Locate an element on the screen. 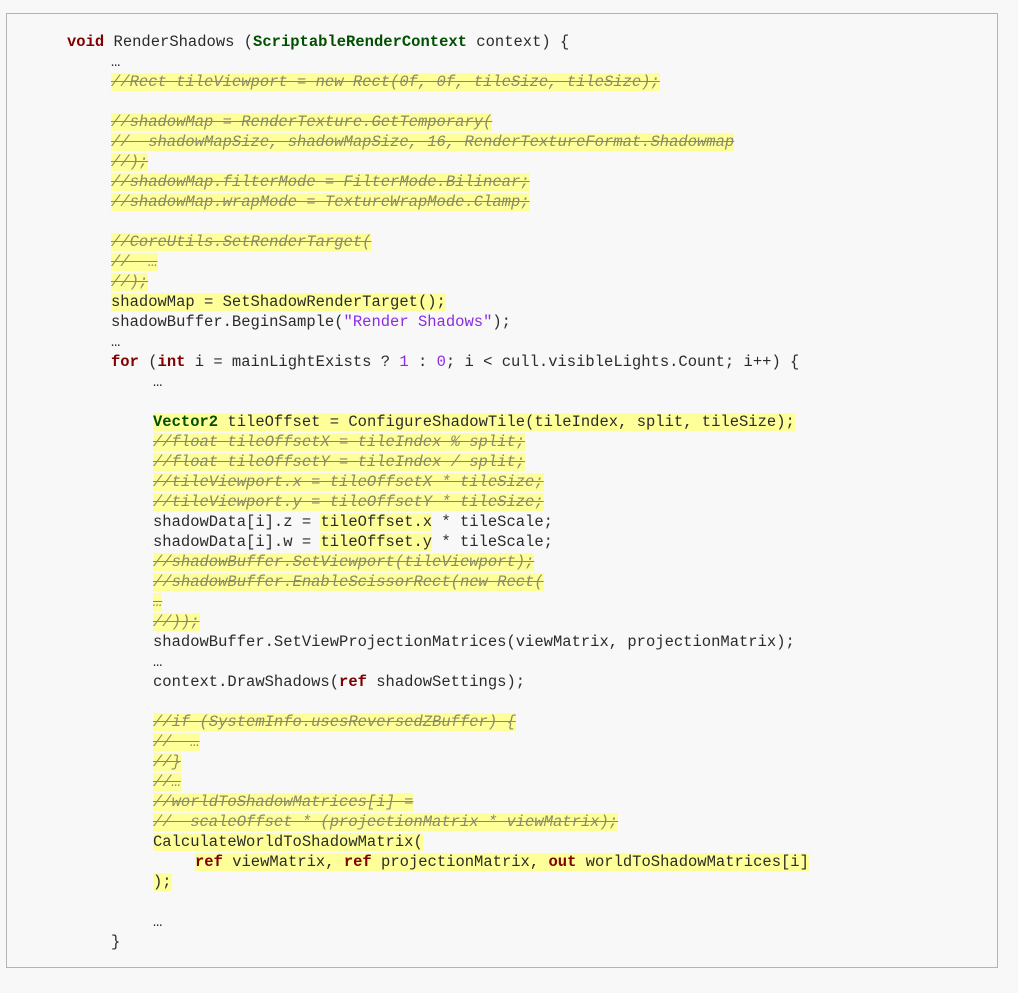 This screenshot has height=993, width=1018. code-token: tileOffset.x is located at coordinates (376, 522).